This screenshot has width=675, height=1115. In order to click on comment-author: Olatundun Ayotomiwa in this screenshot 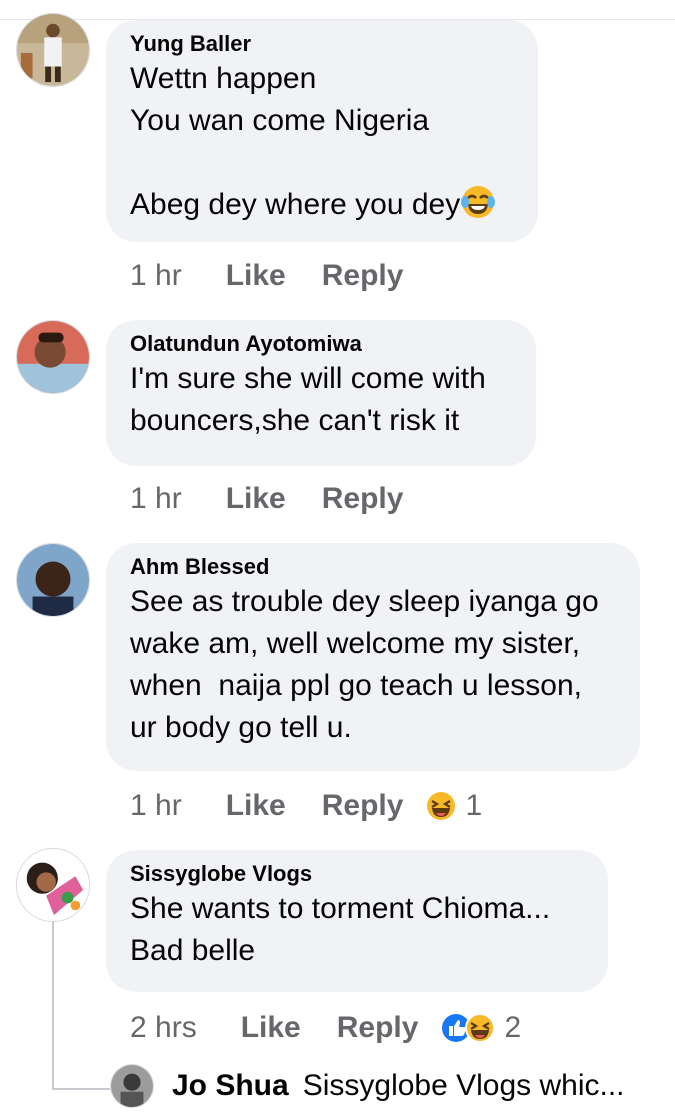, I will do `click(321, 344)`.